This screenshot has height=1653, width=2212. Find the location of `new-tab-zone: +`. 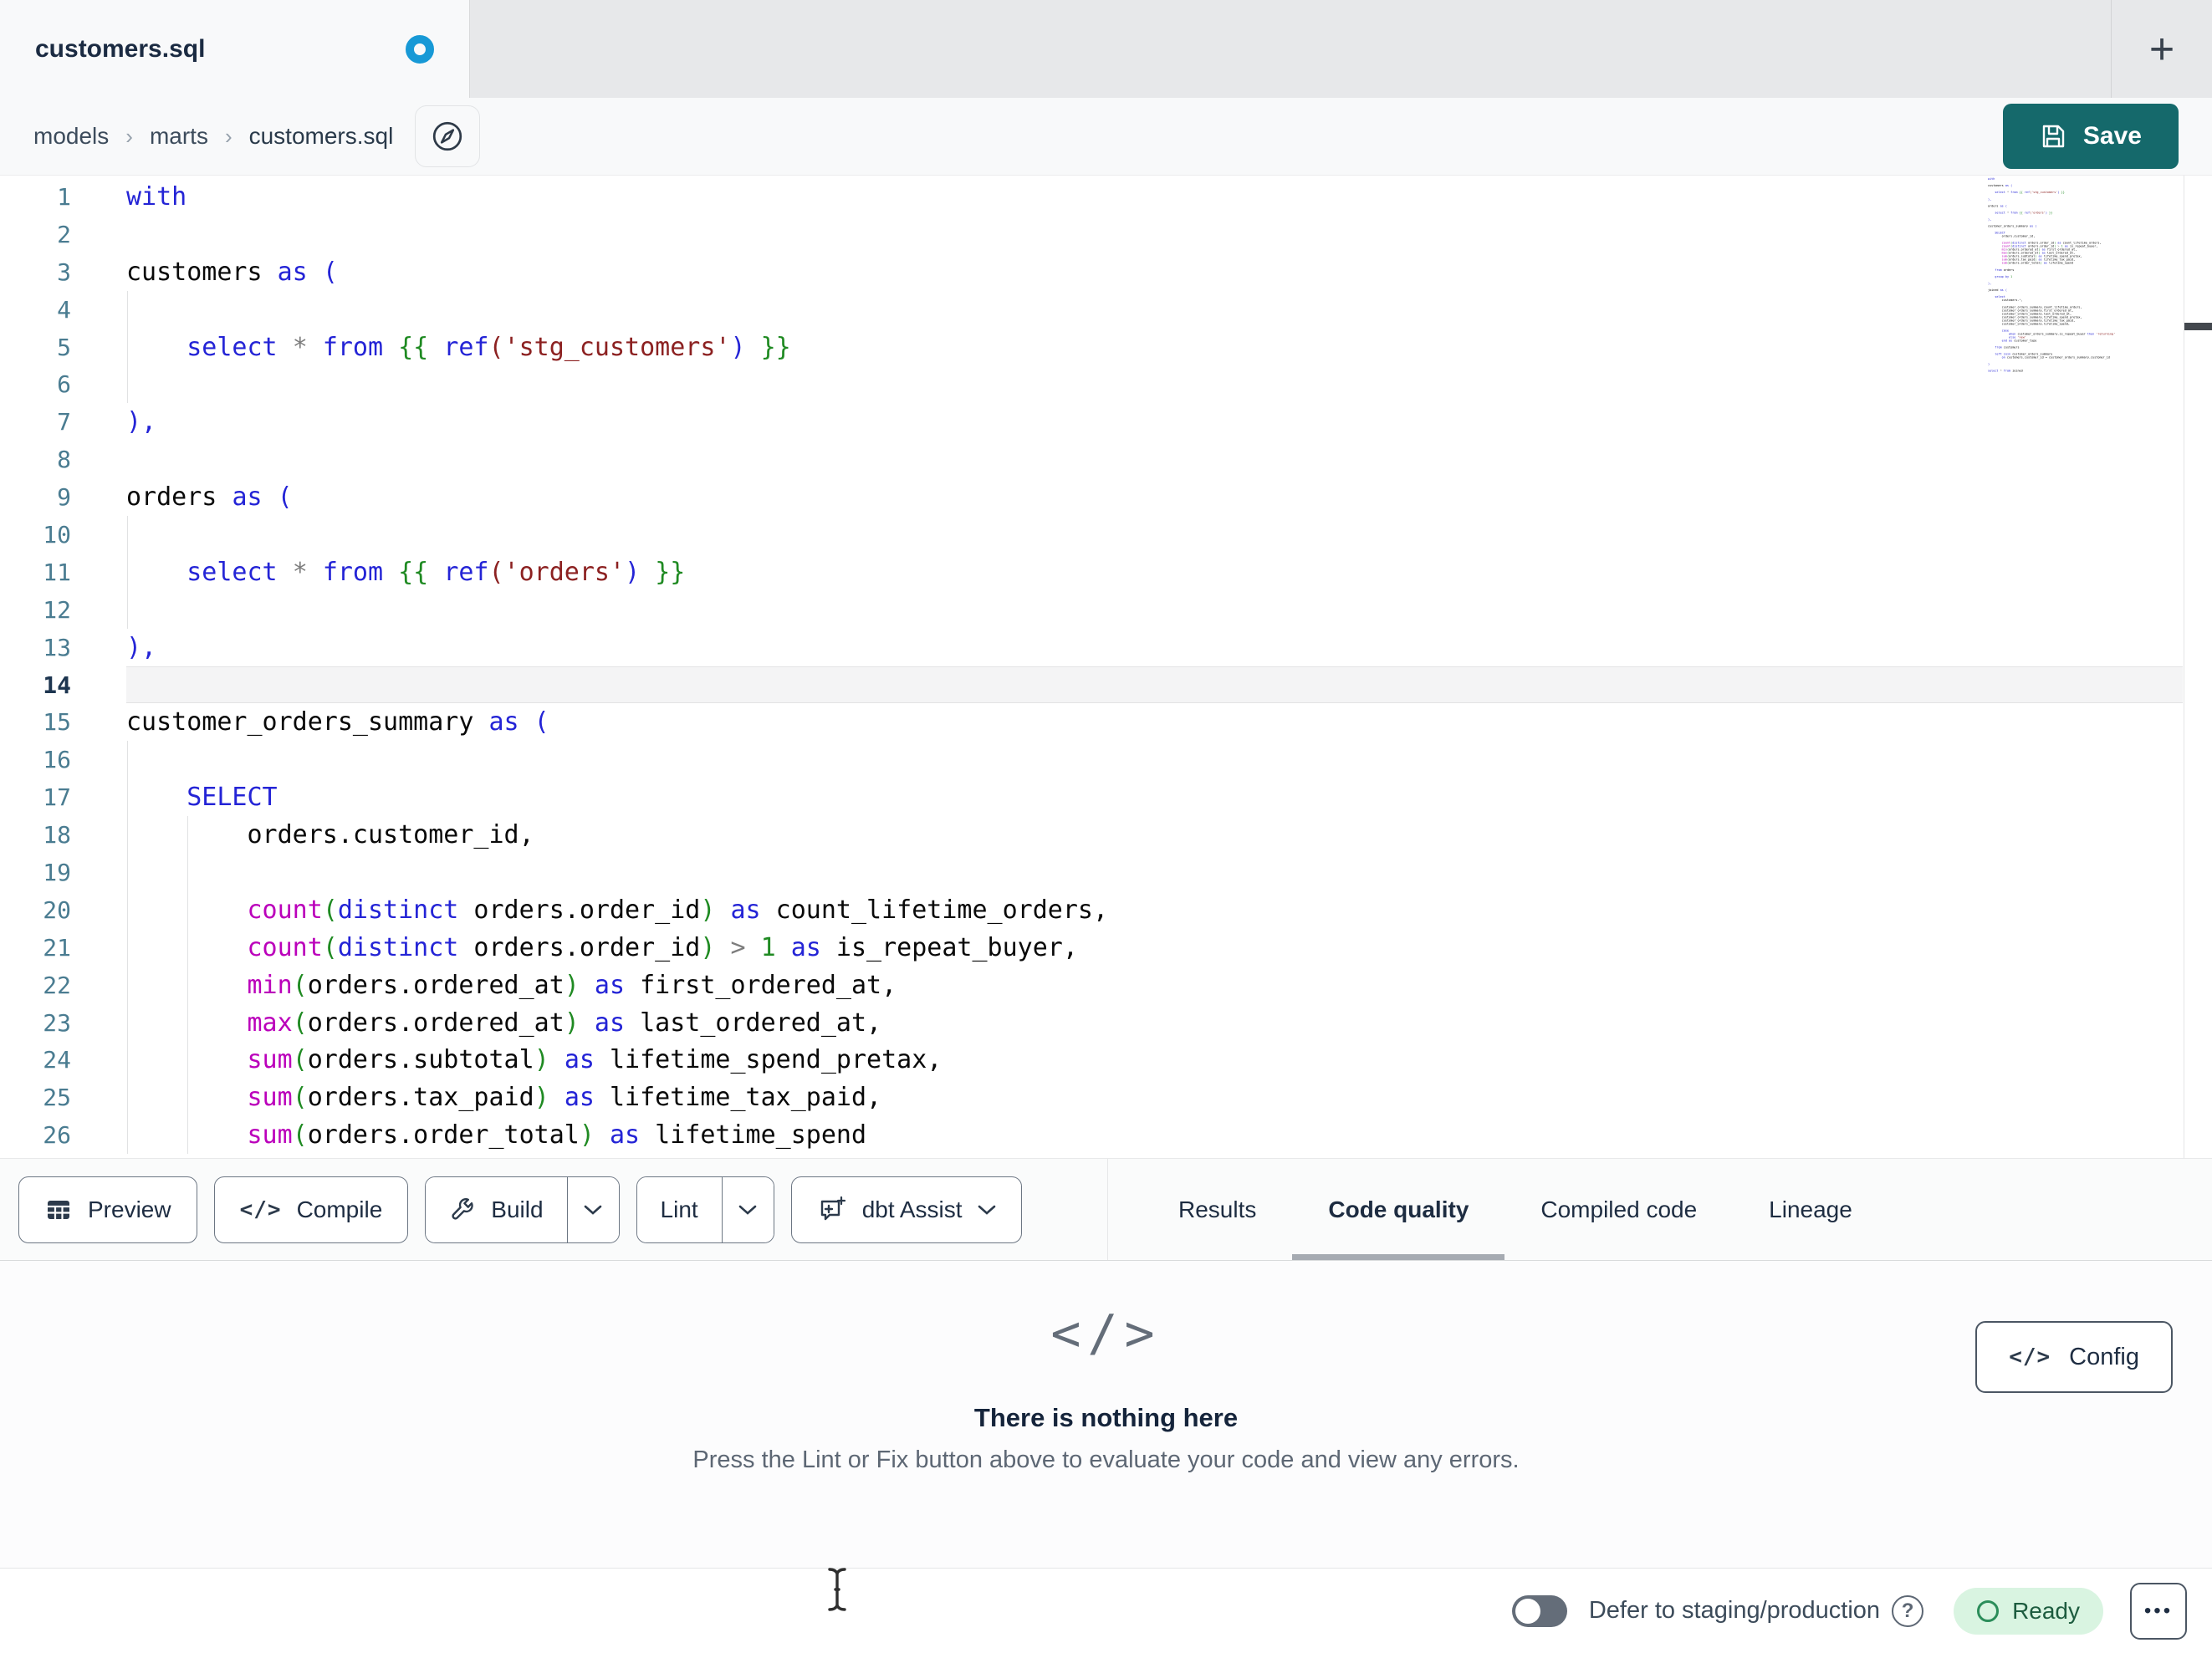

new-tab-zone: + is located at coordinates (2161, 49).